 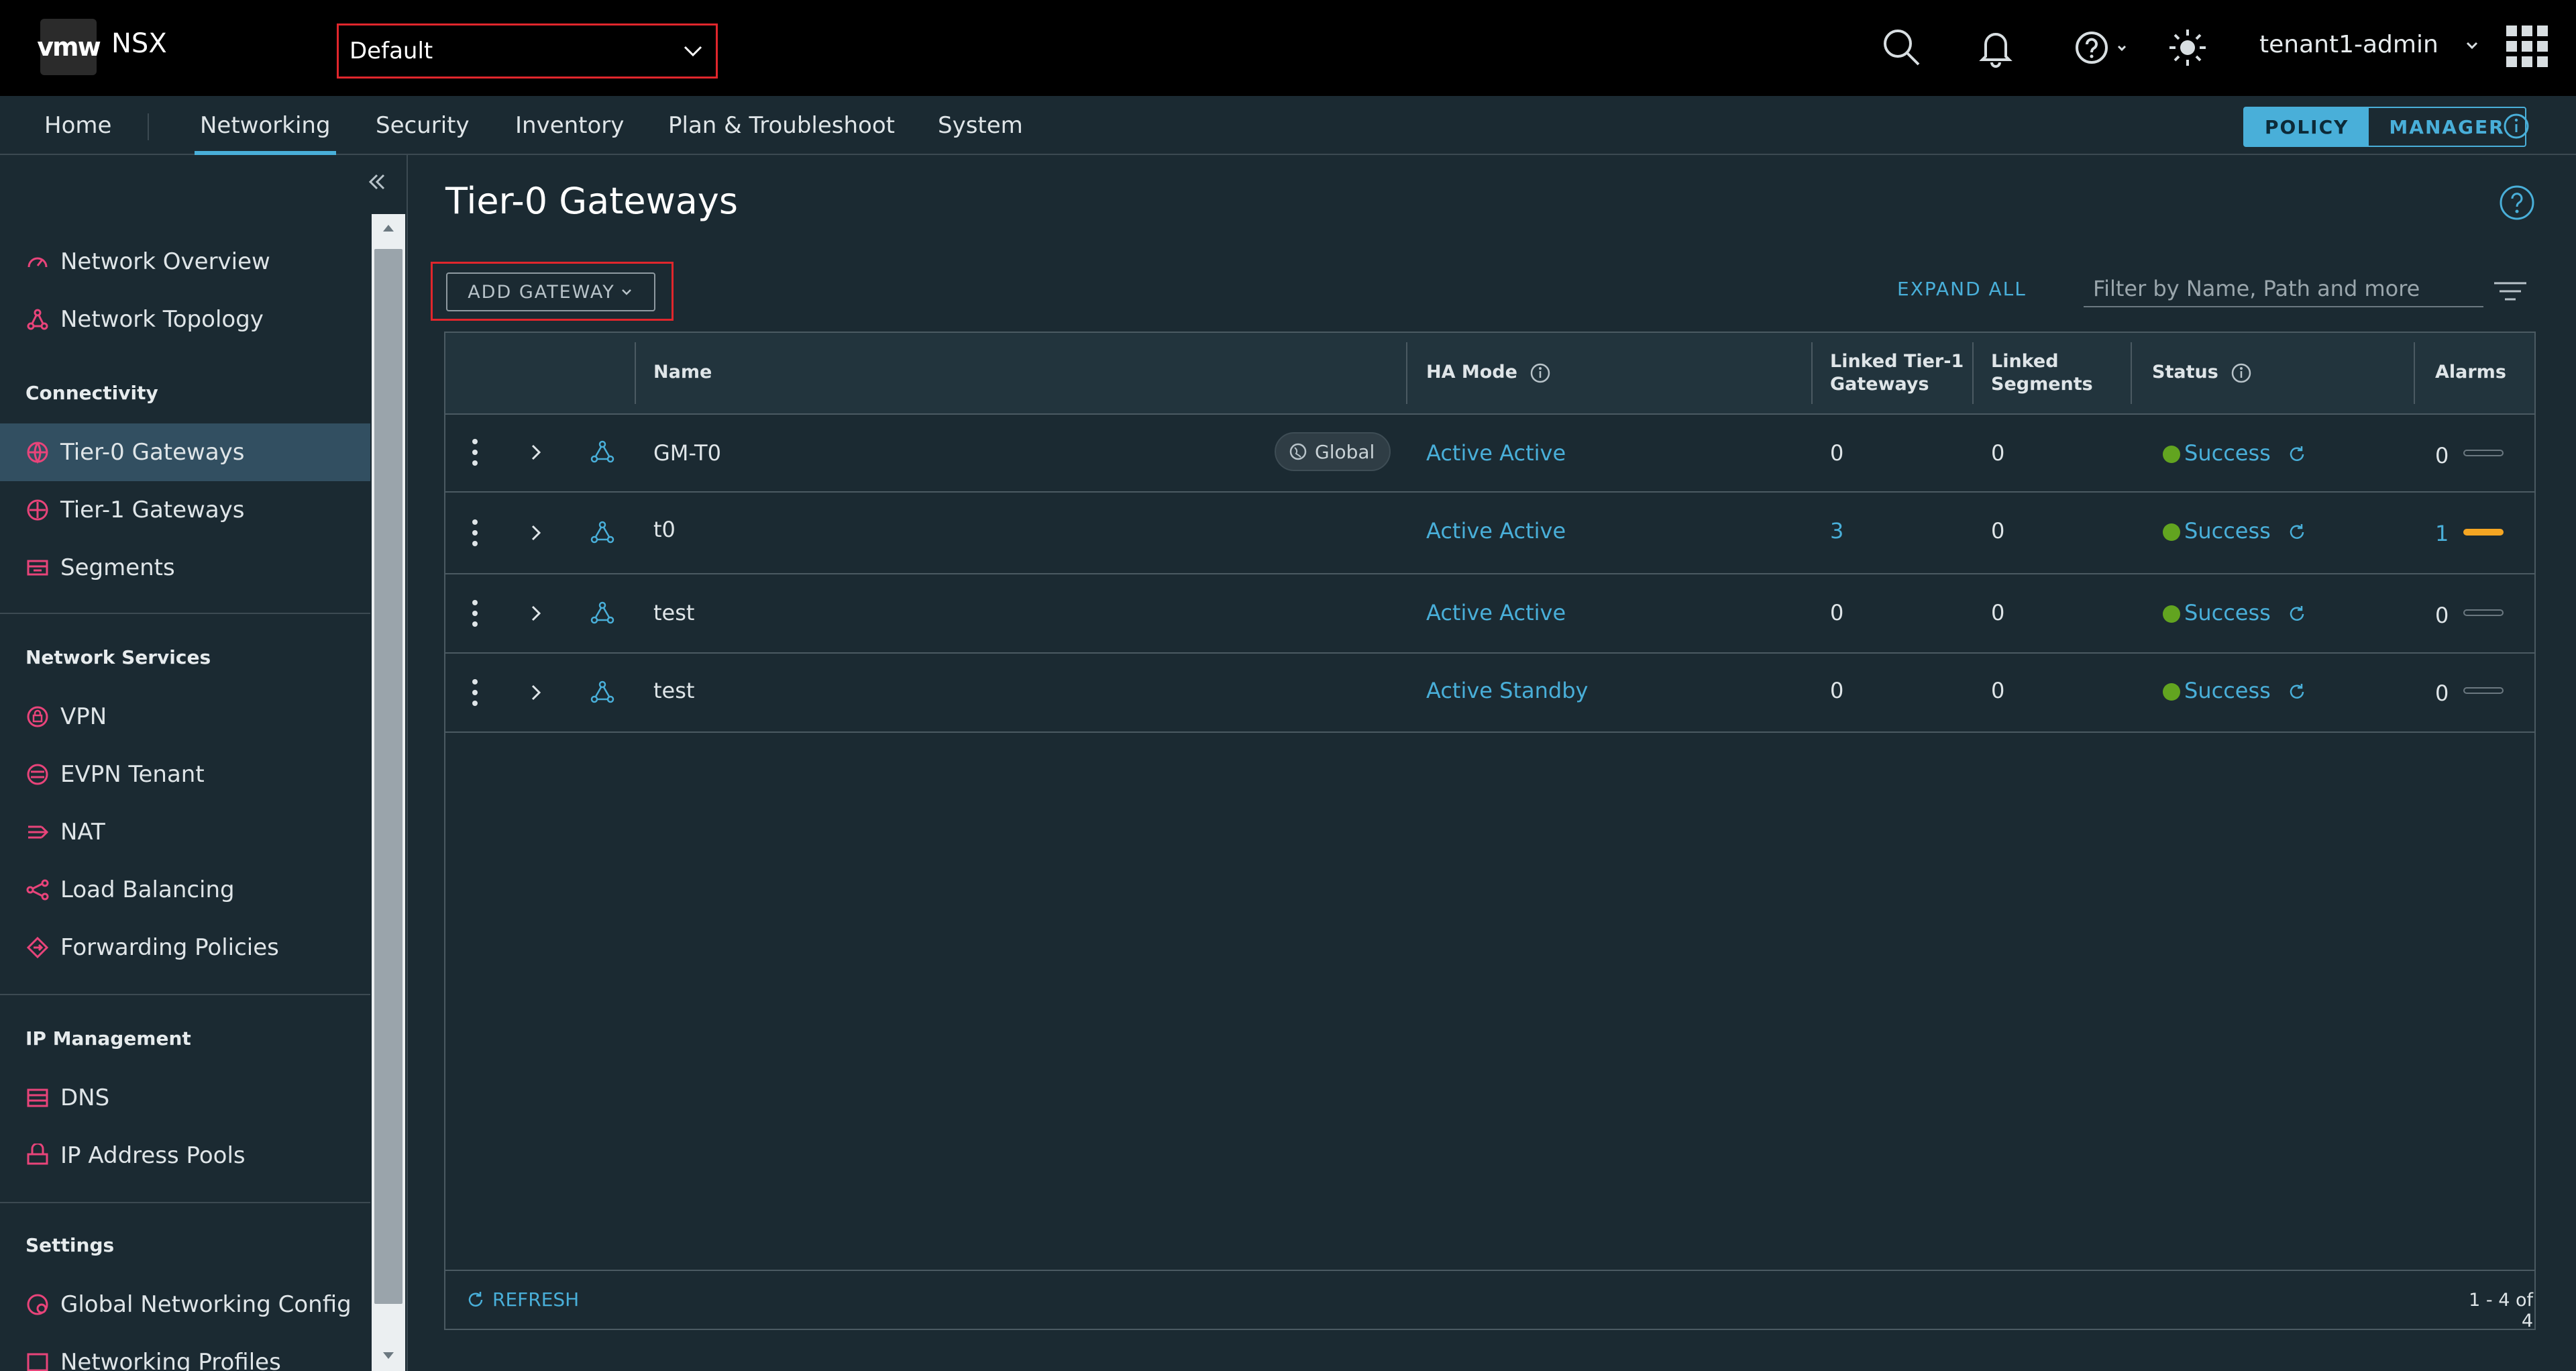 What do you see at coordinates (423, 125) in the screenshot?
I see `tab-security: Security` at bounding box center [423, 125].